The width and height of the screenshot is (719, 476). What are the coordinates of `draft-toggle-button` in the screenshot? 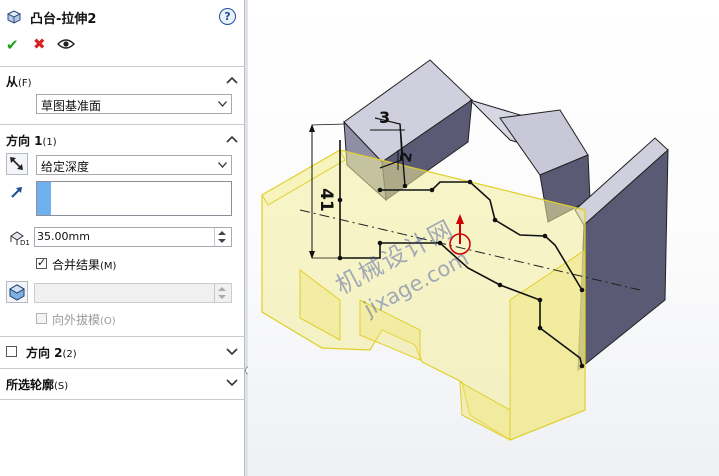 It's located at (17, 292).